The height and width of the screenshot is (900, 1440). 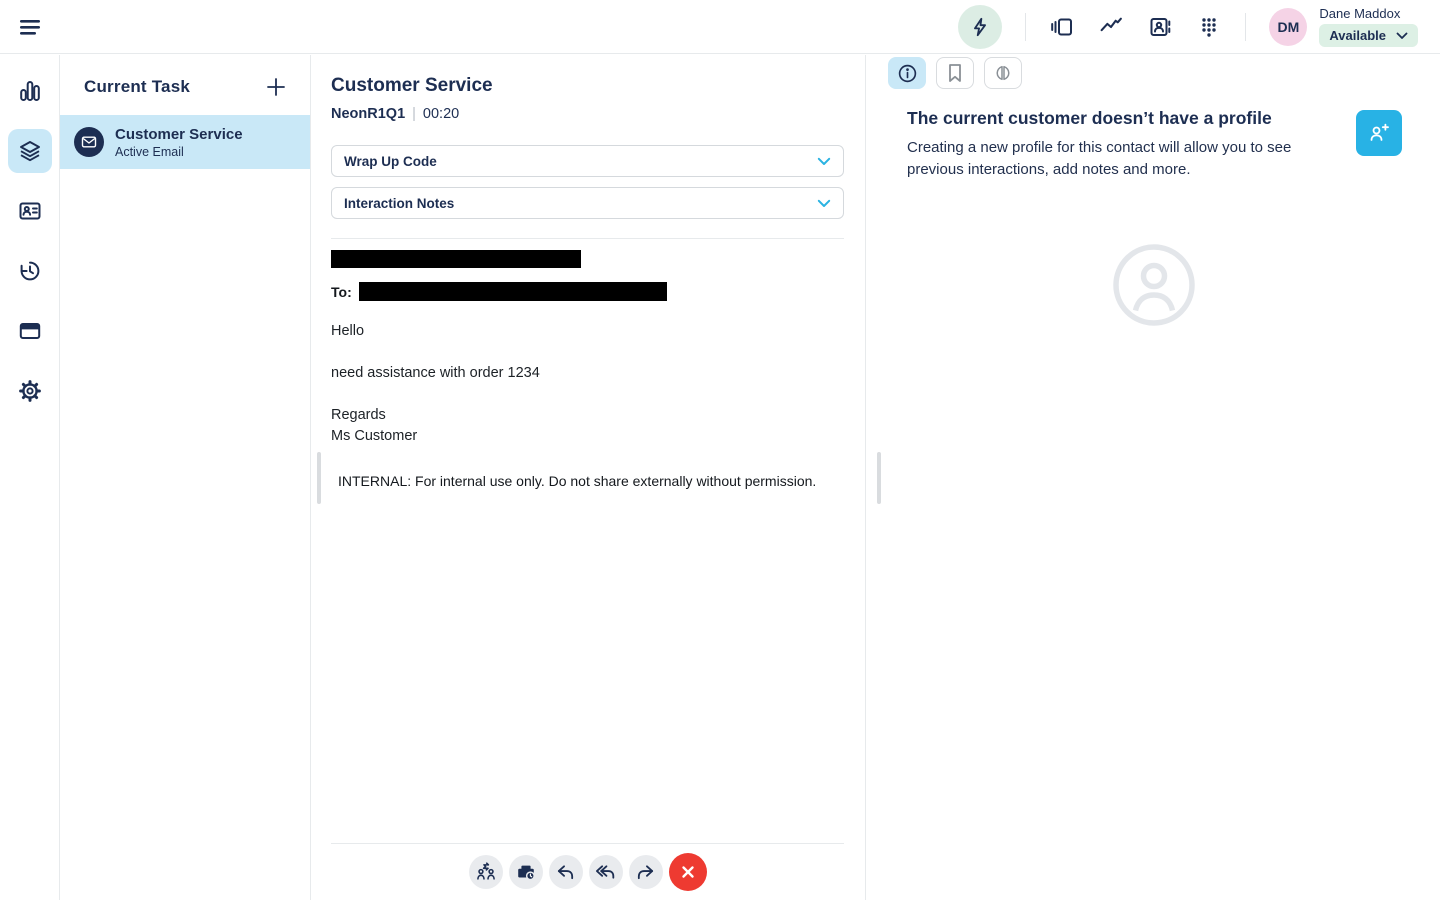 I want to click on queue-name: NeonR1Q1, so click(x=368, y=114).